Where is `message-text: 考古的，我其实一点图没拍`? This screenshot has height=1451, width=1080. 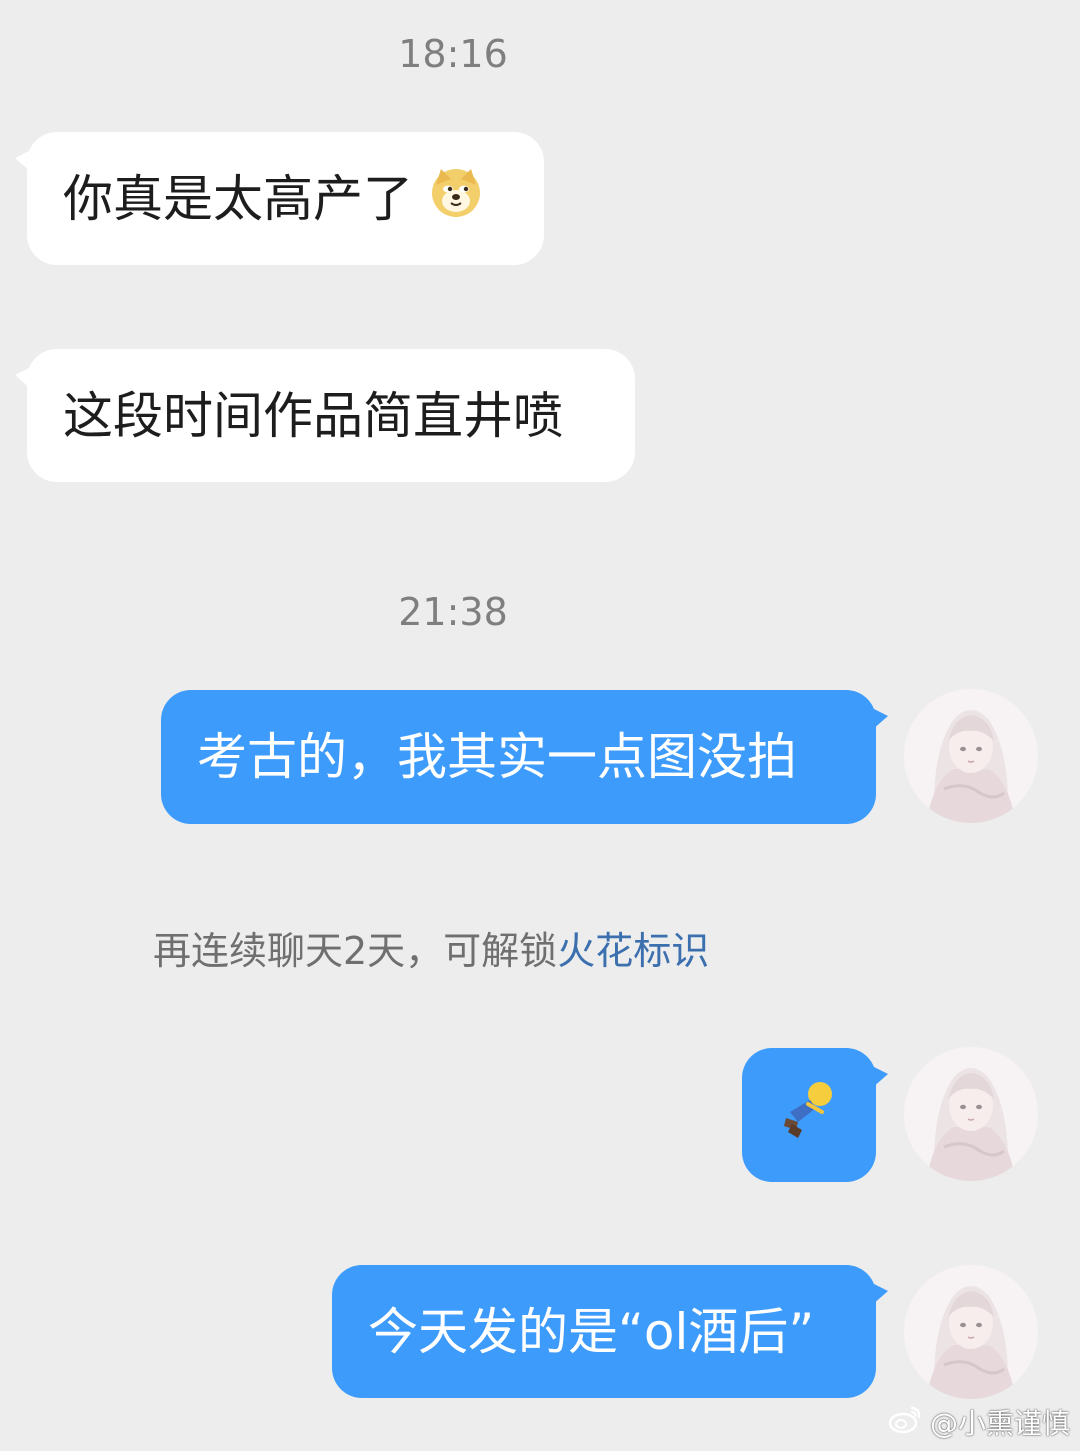
message-text: 考古的，我其实一点图没拍 is located at coordinates (497, 757).